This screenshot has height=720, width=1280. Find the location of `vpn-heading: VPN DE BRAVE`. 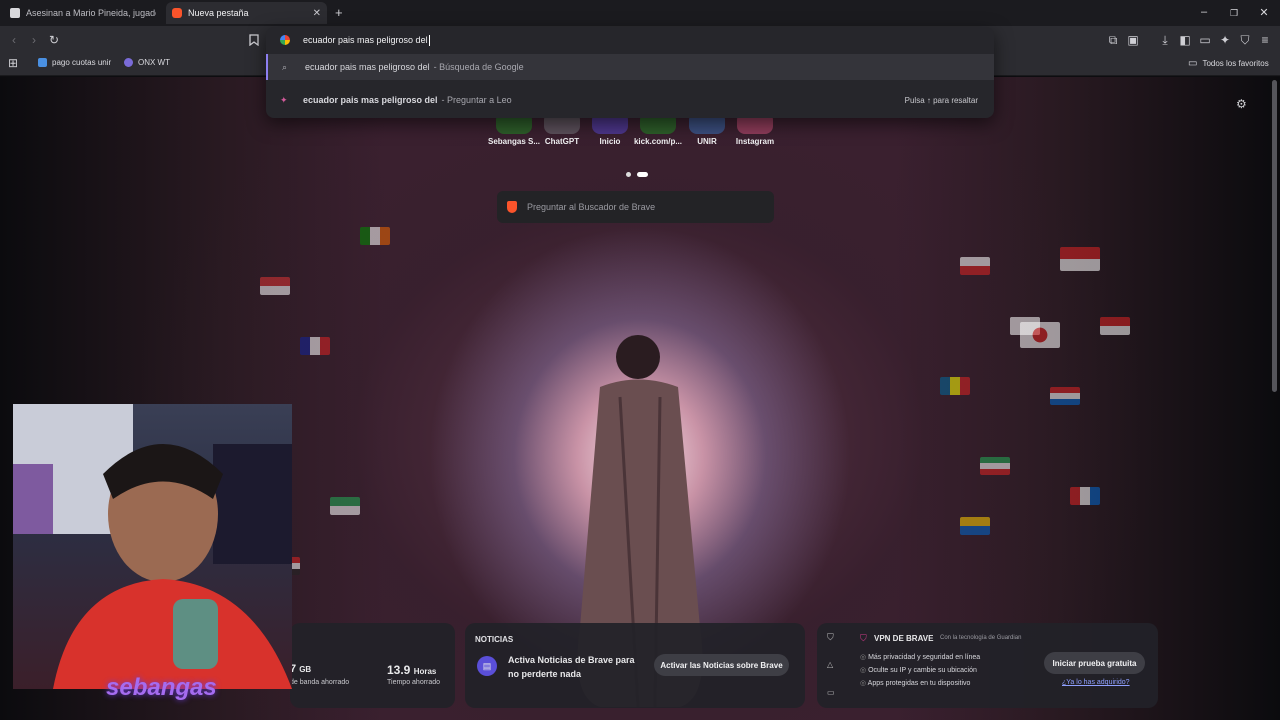

vpn-heading: VPN DE BRAVE is located at coordinates (904, 638).